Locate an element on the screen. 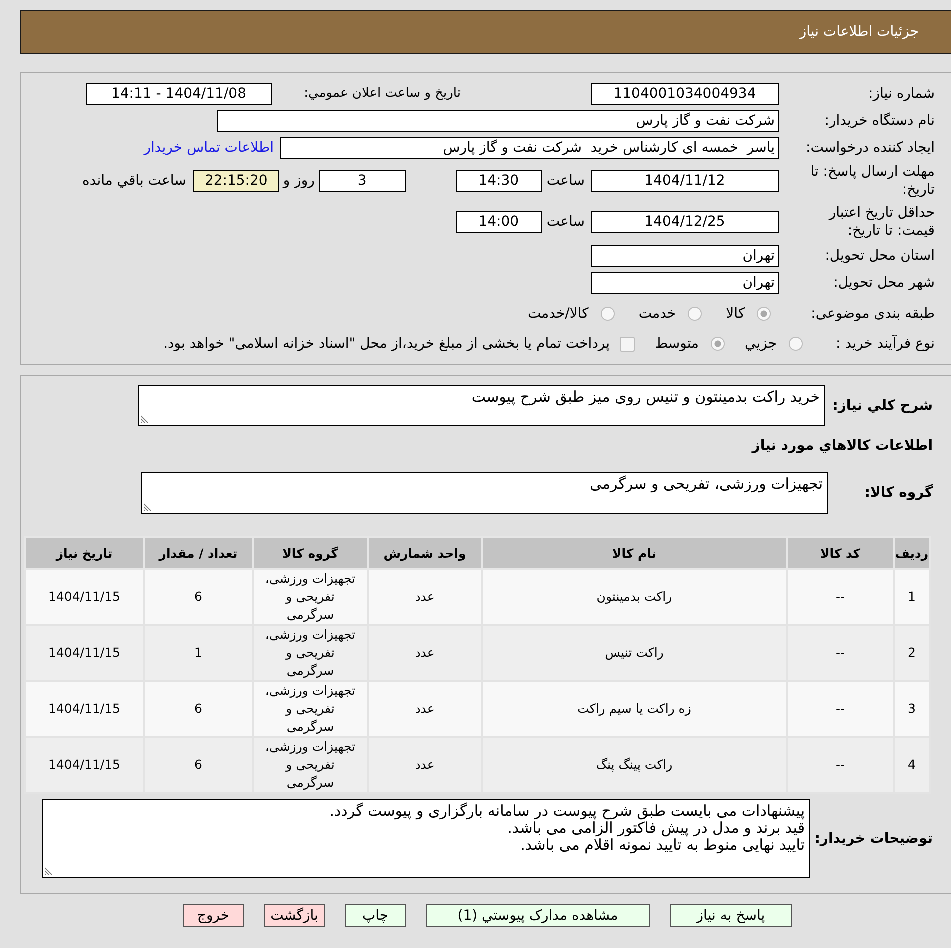 This screenshot has width=951, height=948. print-button: چاپ is located at coordinates (375, 915).